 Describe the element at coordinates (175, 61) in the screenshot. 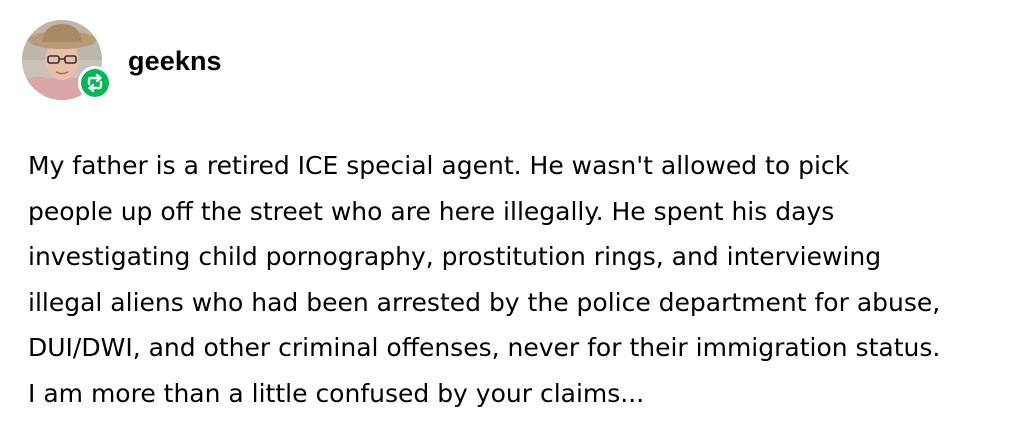

I see `username-link: geekns` at that location.